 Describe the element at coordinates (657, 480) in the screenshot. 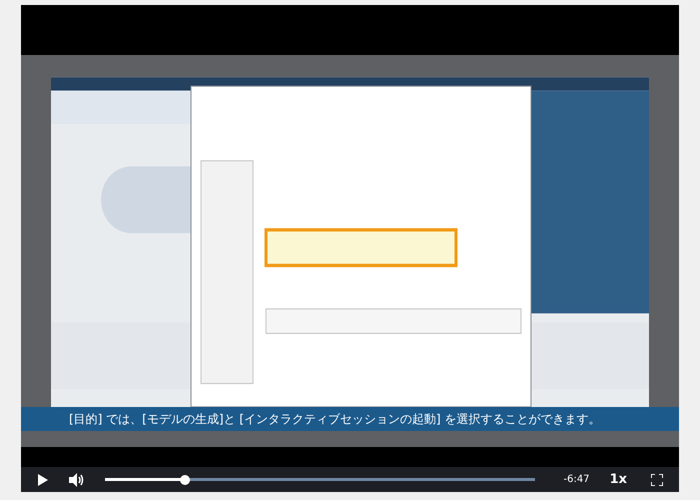

I see `fullscreen-icon` at that location.